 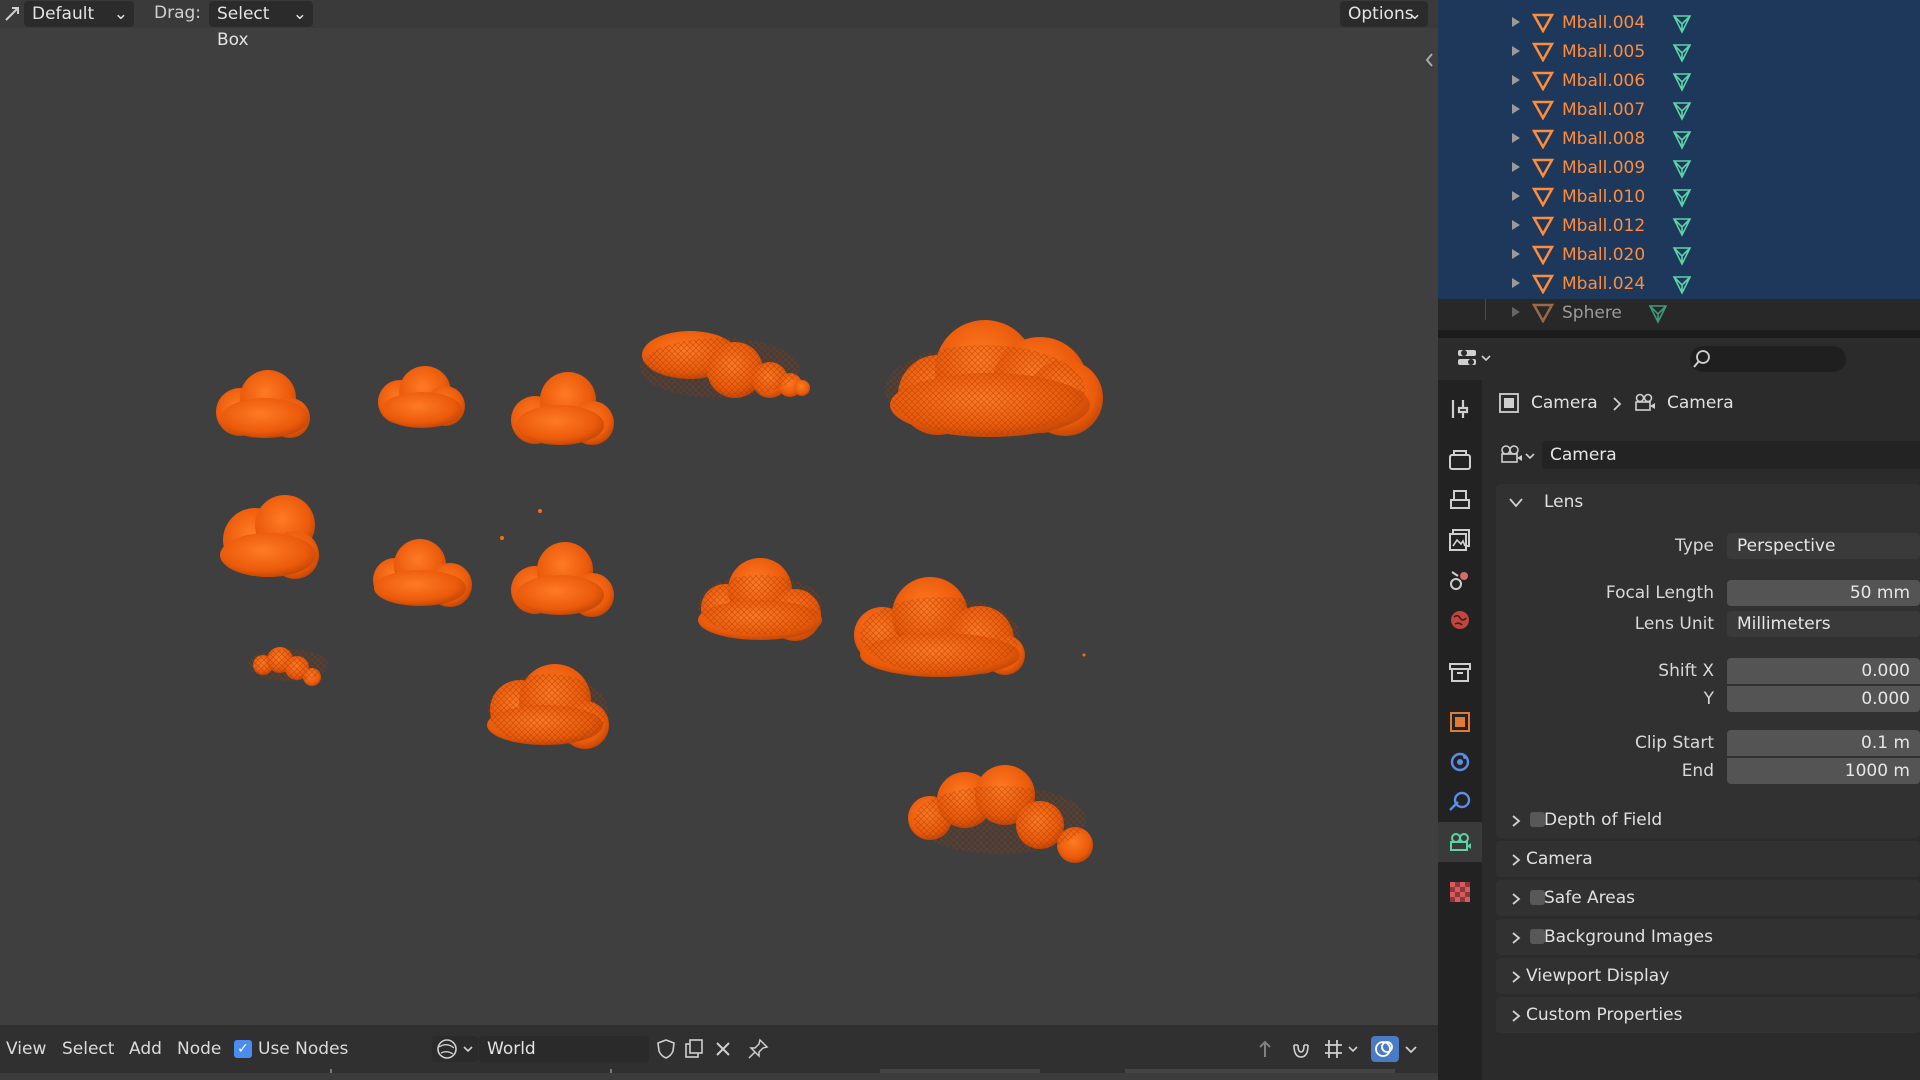 What do you see at coordinates (694, 1051) in the screenshot?
I see `duplicate-datablock-icon` at bounding box center [694, 1051].